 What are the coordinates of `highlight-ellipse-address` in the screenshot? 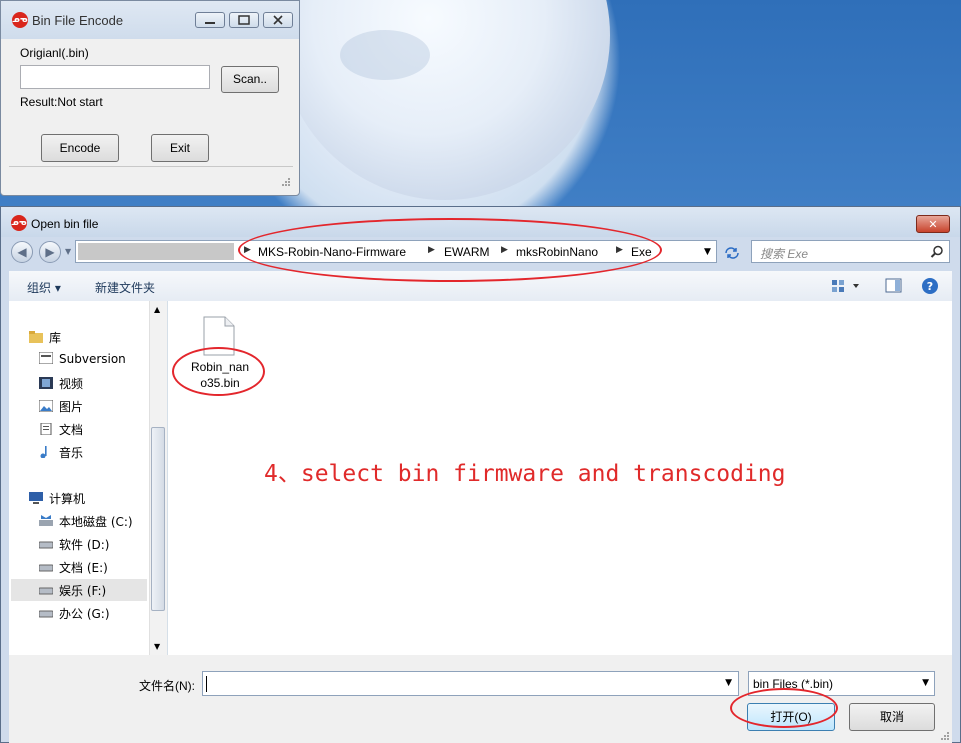 It's located at (450, 250).